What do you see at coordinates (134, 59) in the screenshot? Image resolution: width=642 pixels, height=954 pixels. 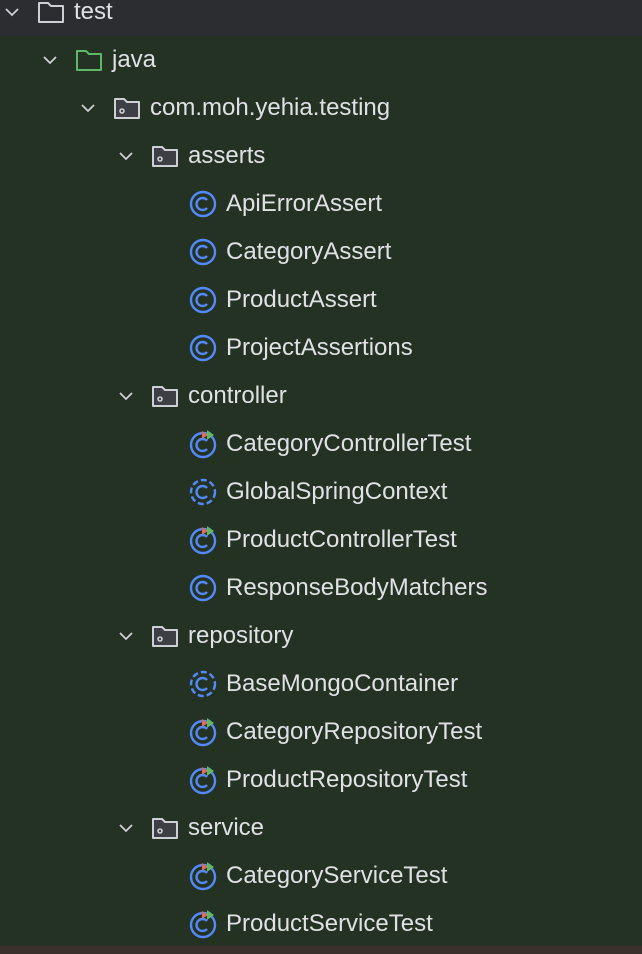 I see `tree-item-label: java` at bounding box center [134, 59].